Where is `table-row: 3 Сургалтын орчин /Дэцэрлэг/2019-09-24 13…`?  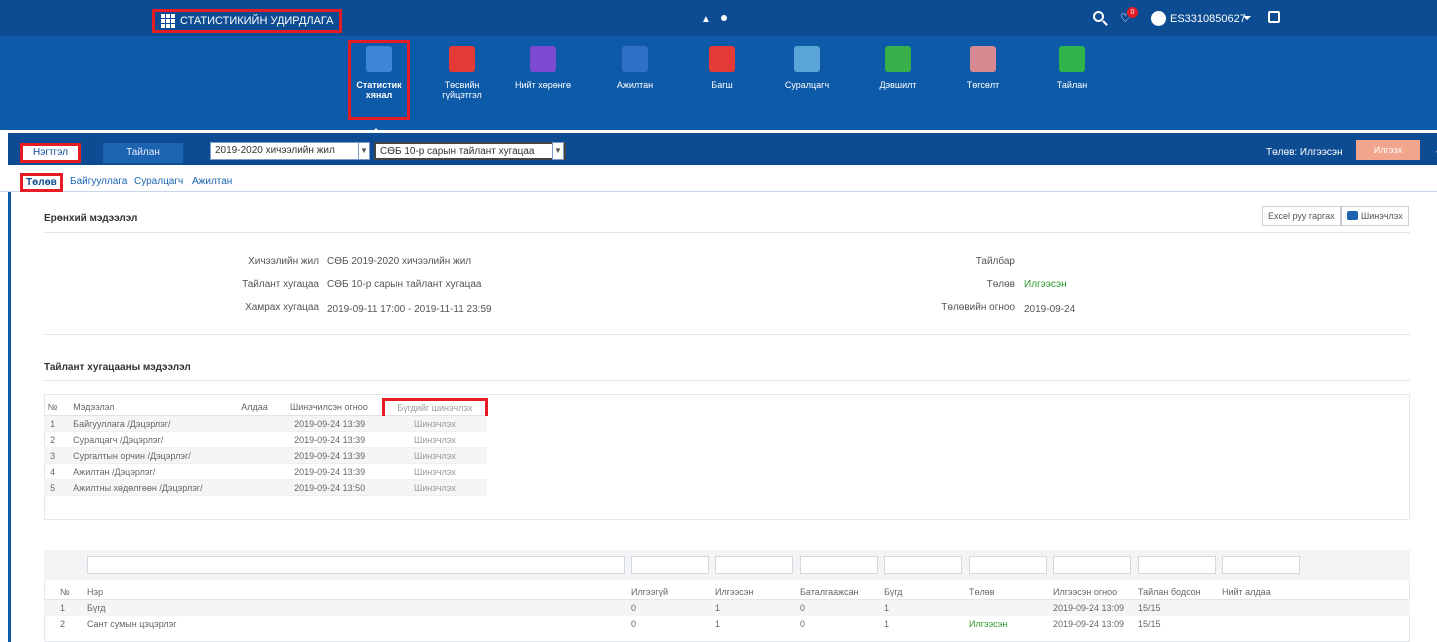 table-row: 3 Сургалтын орчин /Дэцэрлэг/2019-09-24 13… is located at coordinates (265, 455).